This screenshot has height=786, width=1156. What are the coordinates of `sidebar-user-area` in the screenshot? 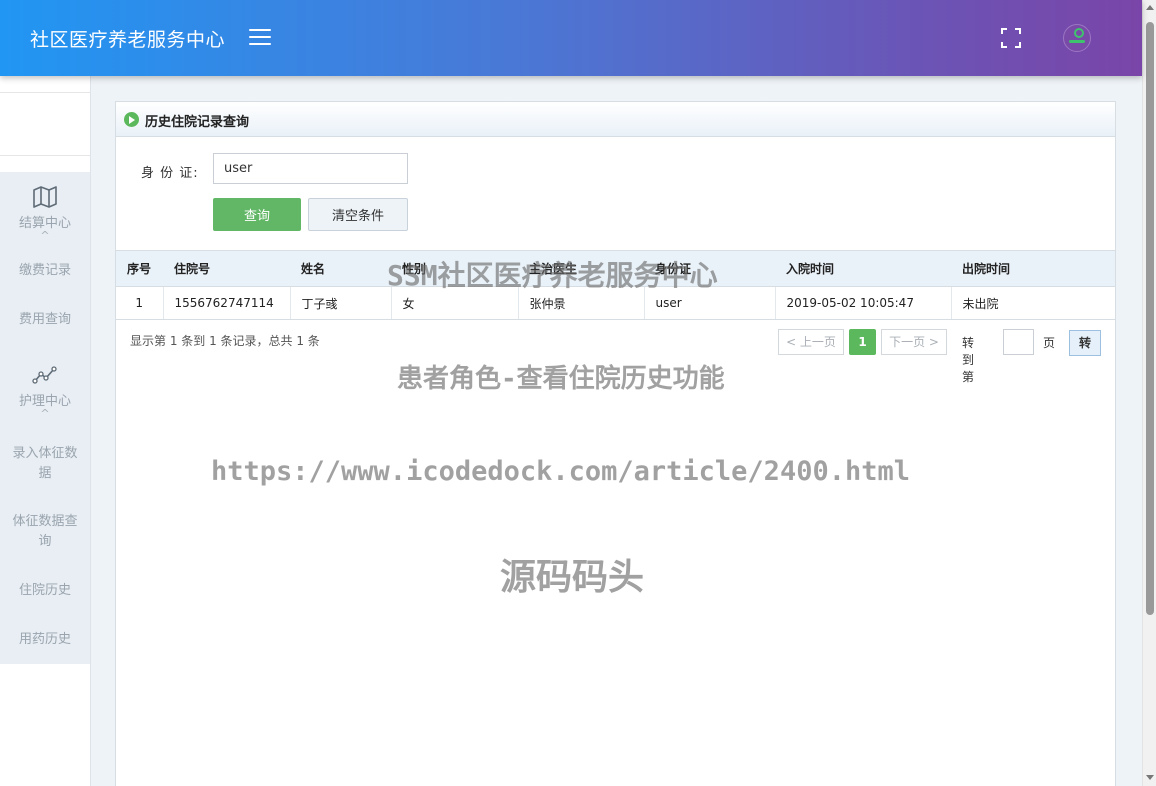 It's located at (45, 124).